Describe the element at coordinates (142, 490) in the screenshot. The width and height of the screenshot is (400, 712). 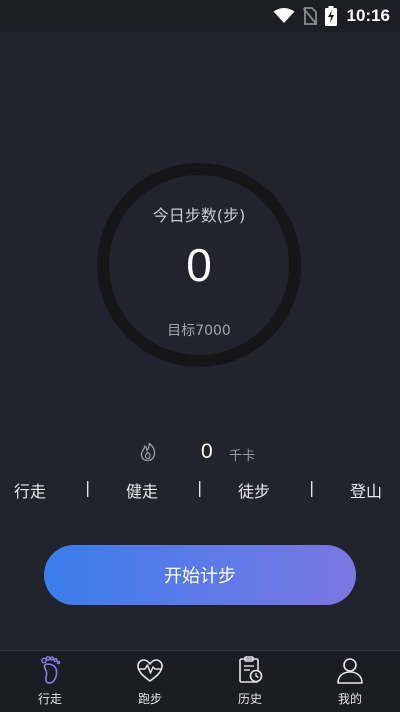
I see `mode-brisk-walk: 健走` at that location.